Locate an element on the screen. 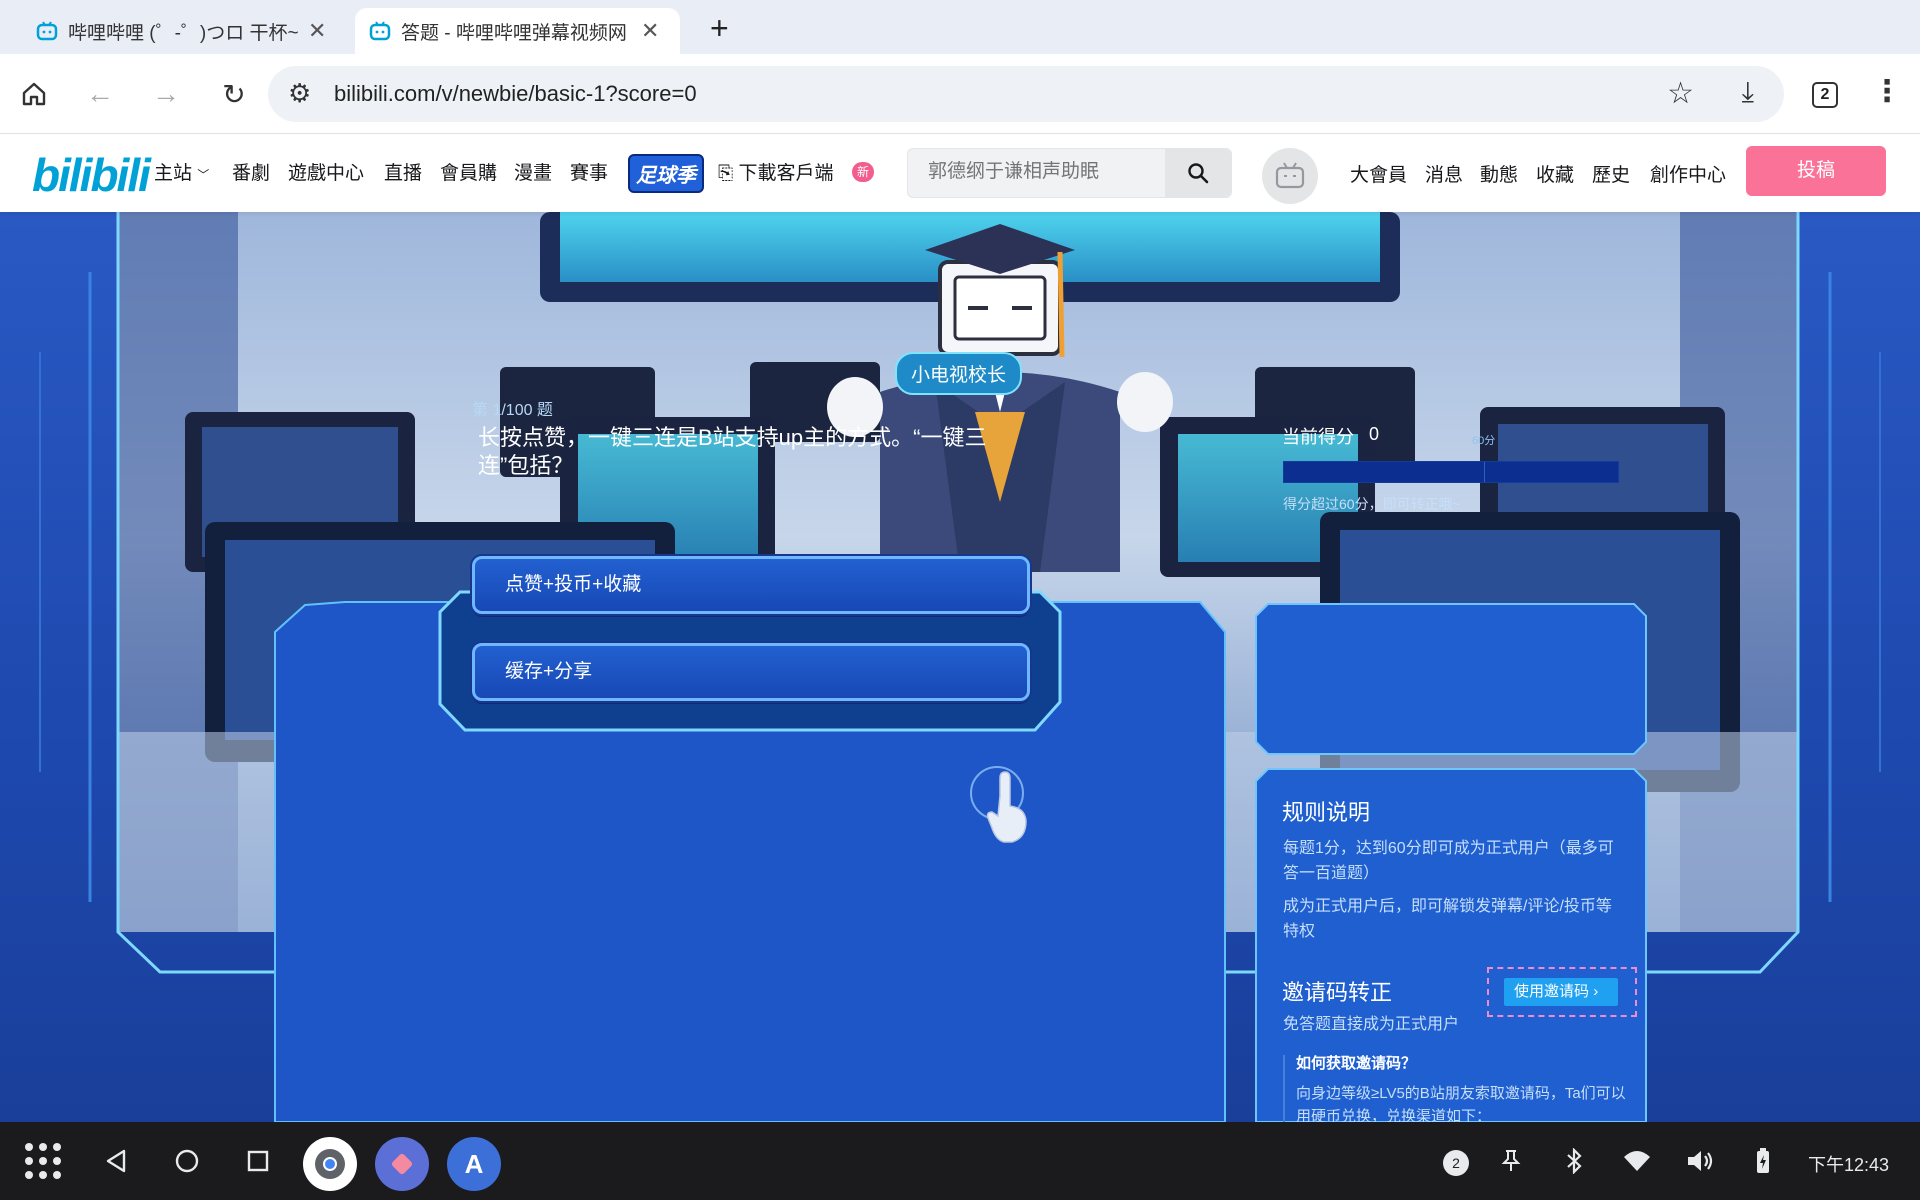  tab-bilibili-home: 哔哩哔哩 (゜-゜)つロ 干杯~- ✕ is located at coordinates (187, 31).